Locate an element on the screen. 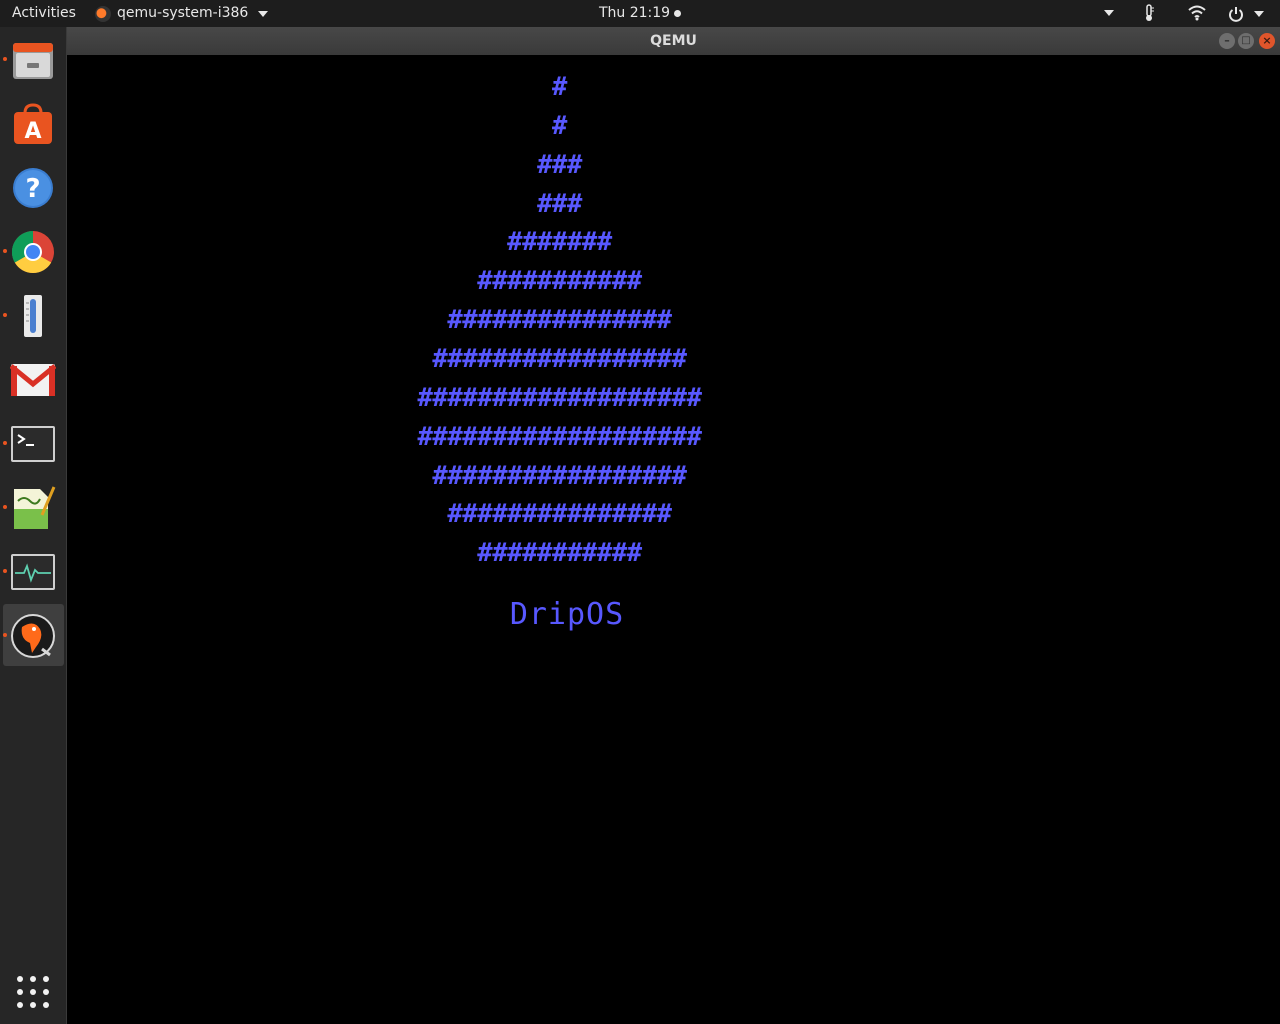 The width and height of the screenshot is (1280, 1024). qemu-icon is located at coordinates (33, 636).